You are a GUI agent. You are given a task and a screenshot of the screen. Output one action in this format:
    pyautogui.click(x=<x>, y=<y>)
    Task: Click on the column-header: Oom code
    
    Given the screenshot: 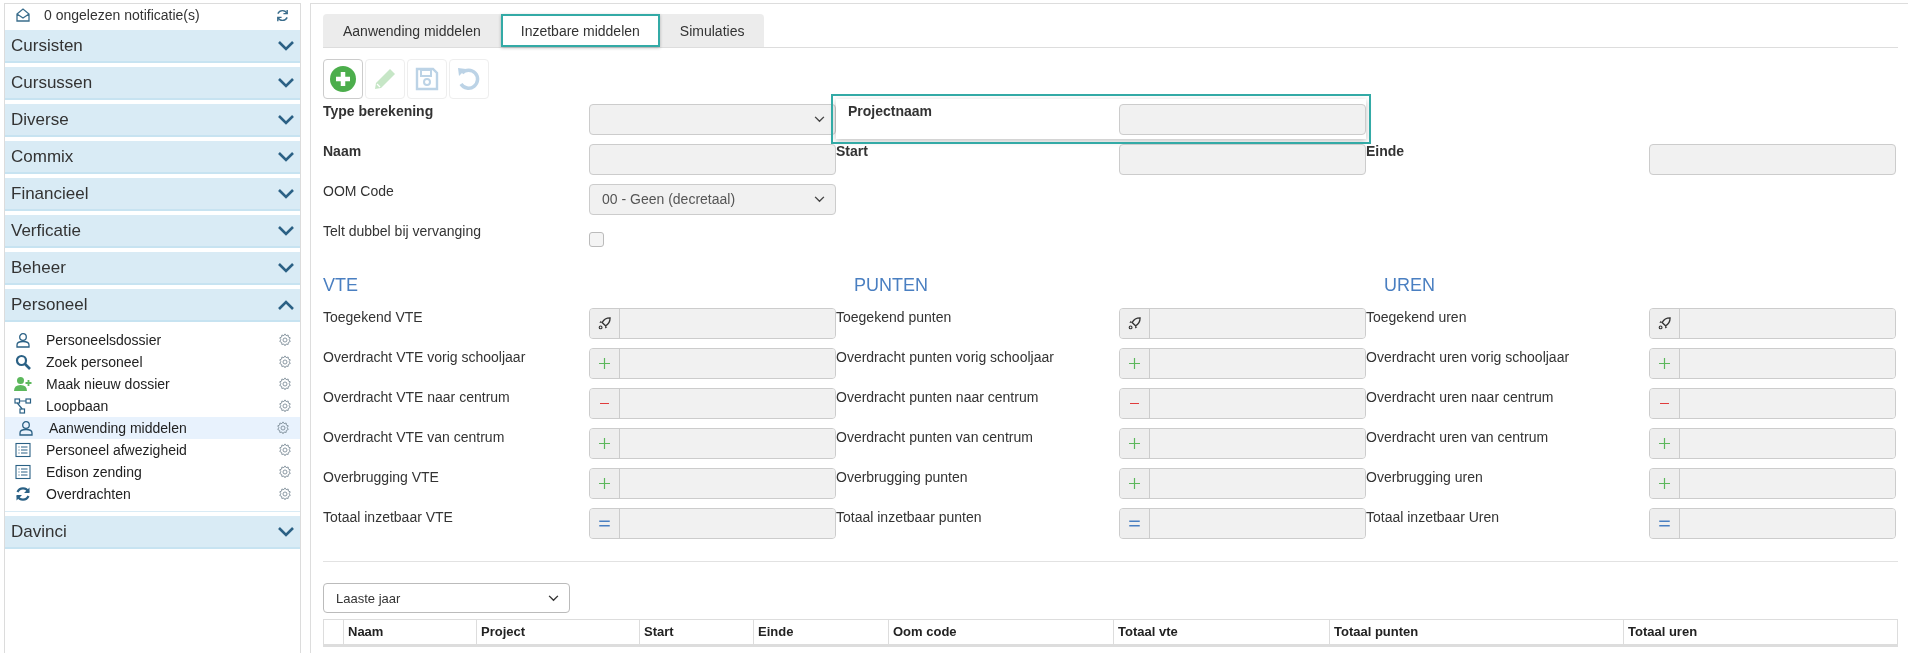 What is the action you would take?
    pyautogui.click(x=1001, y=632)
    